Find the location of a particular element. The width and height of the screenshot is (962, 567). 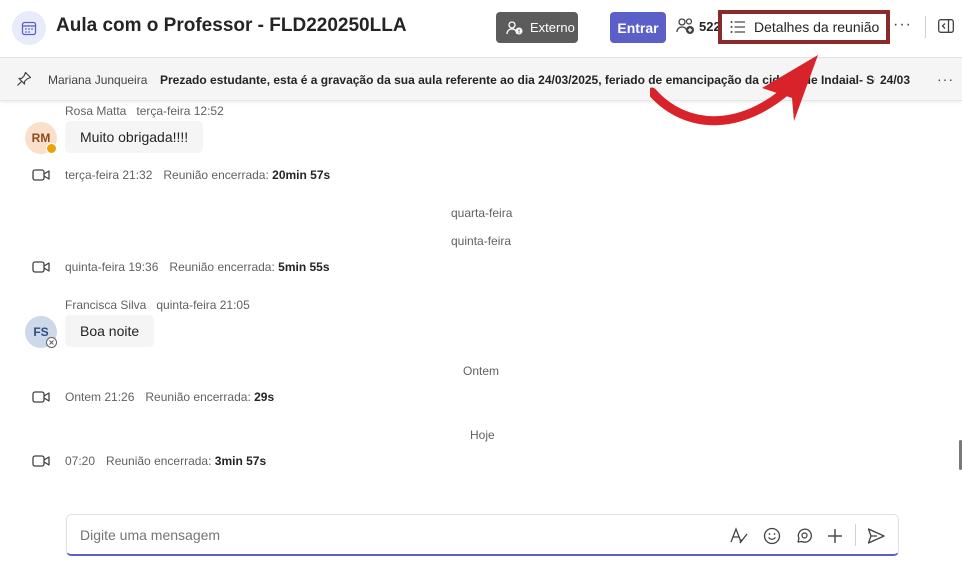

offline-status-icon is located at coordinates (51, 342).